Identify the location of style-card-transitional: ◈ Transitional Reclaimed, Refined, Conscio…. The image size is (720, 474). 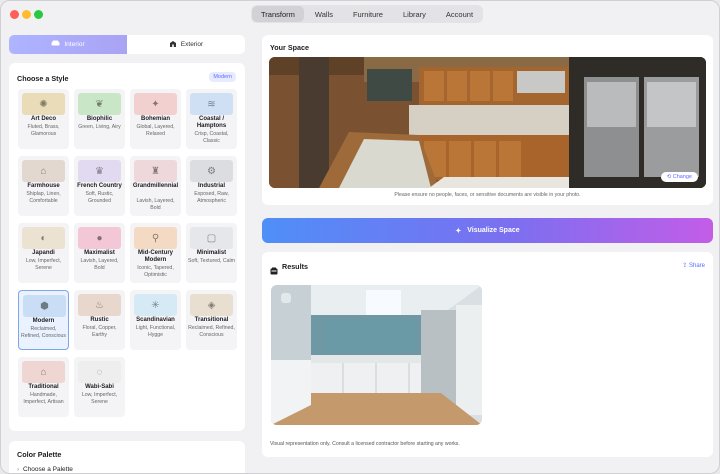
(211, 320).